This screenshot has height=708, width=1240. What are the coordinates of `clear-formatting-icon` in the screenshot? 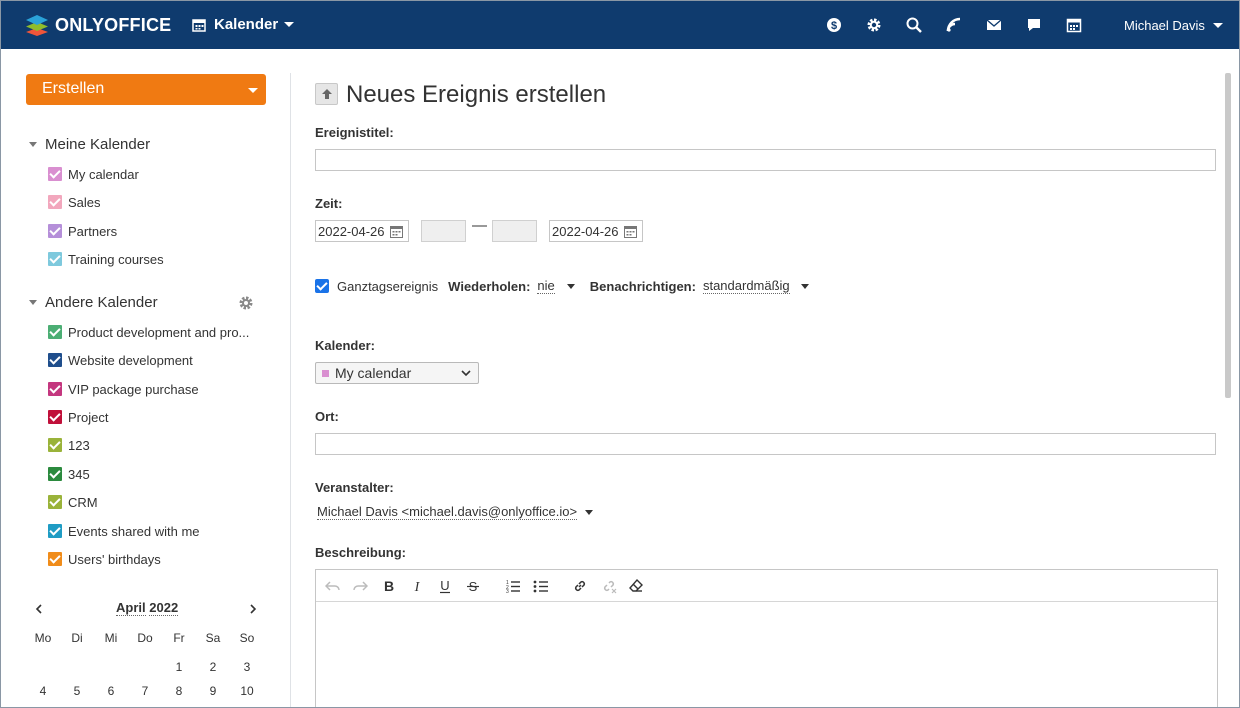 It's located at (636, 586).